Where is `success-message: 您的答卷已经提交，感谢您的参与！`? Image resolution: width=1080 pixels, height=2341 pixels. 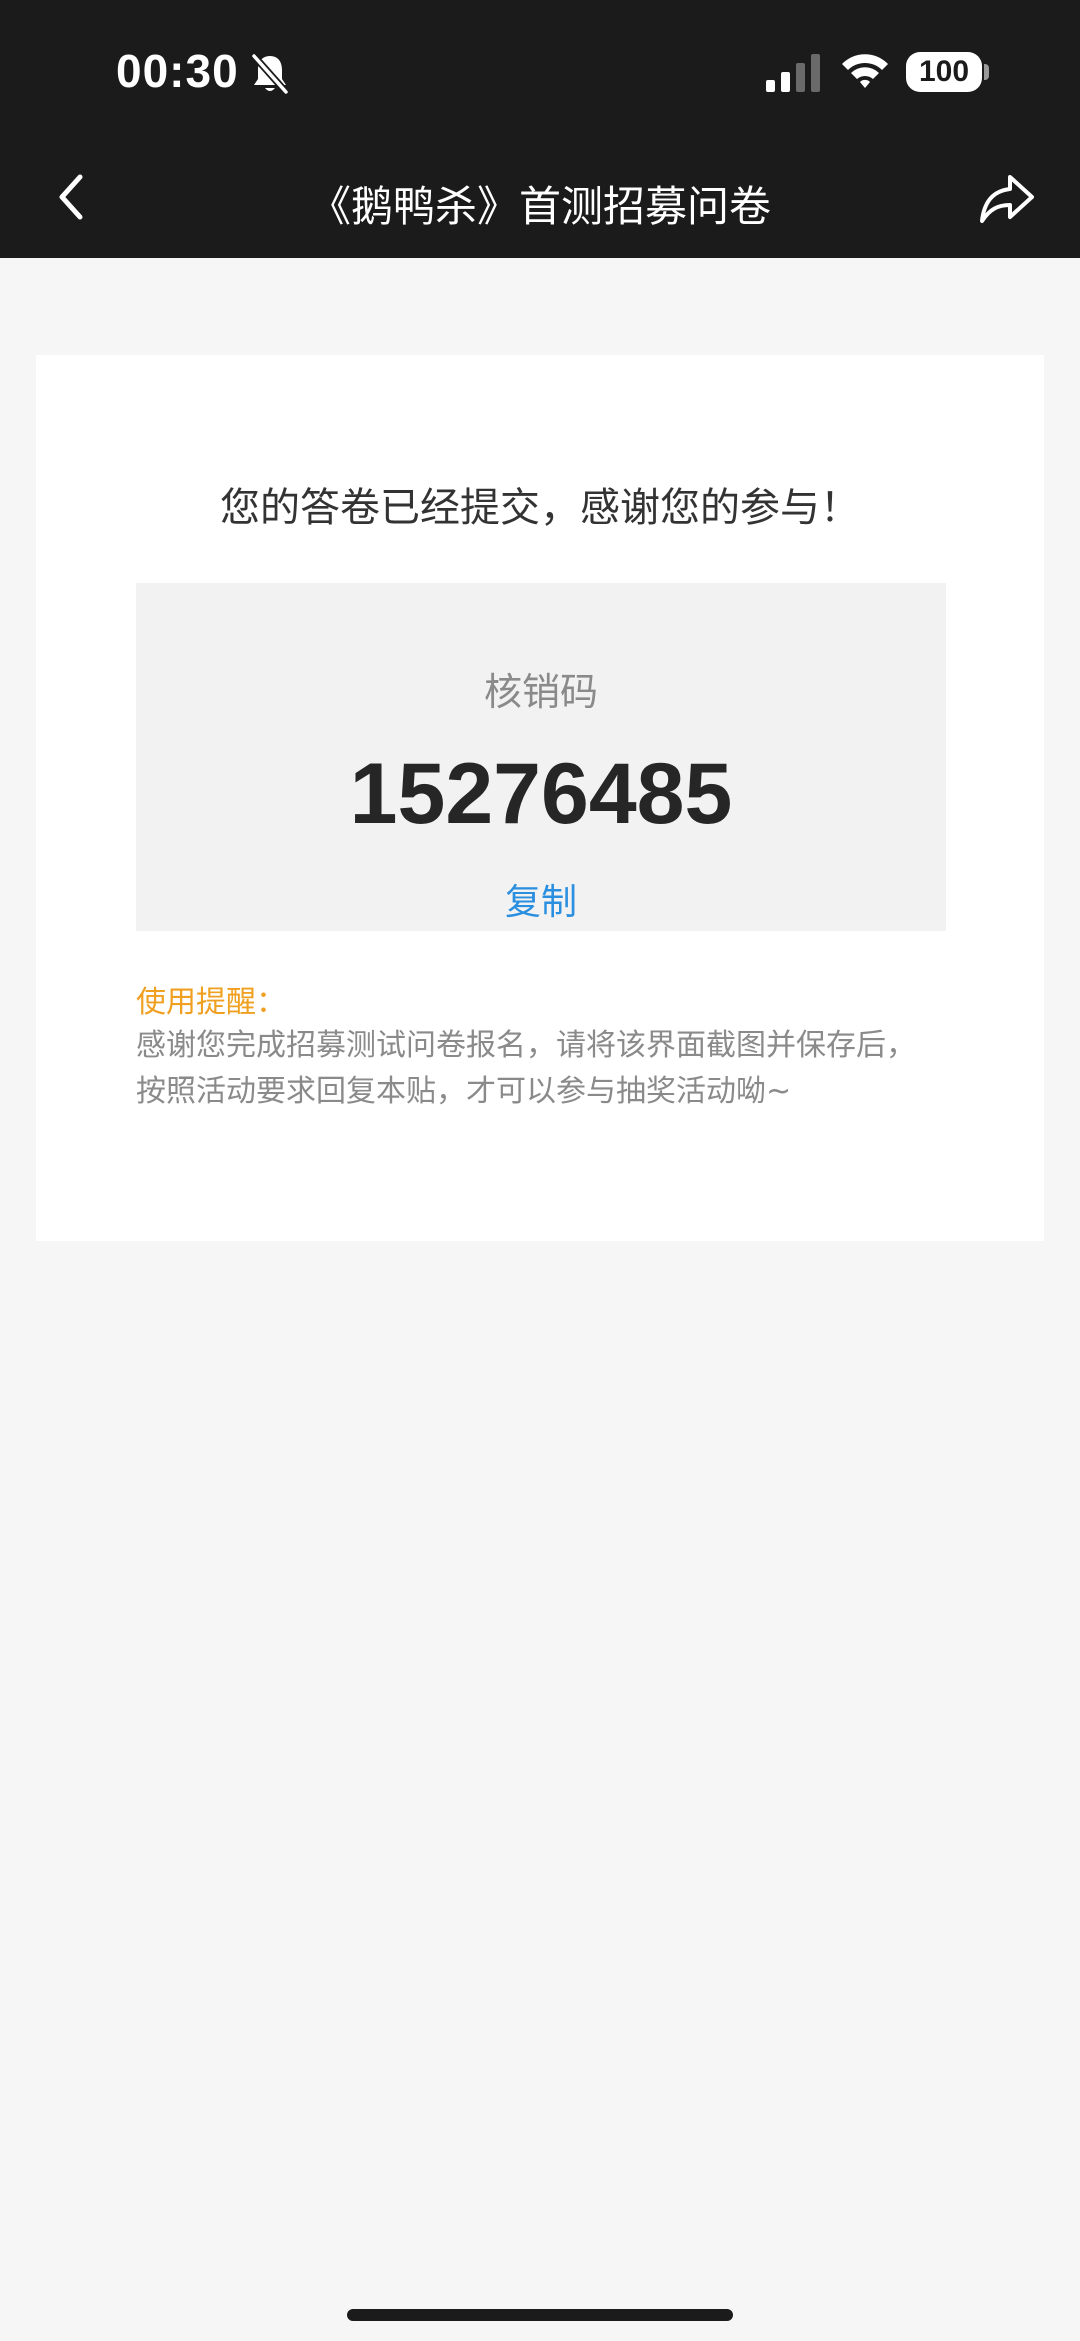
success-message: 您的答卷已经提交，感谢您的参与！ is located at coordinates (540, 508).